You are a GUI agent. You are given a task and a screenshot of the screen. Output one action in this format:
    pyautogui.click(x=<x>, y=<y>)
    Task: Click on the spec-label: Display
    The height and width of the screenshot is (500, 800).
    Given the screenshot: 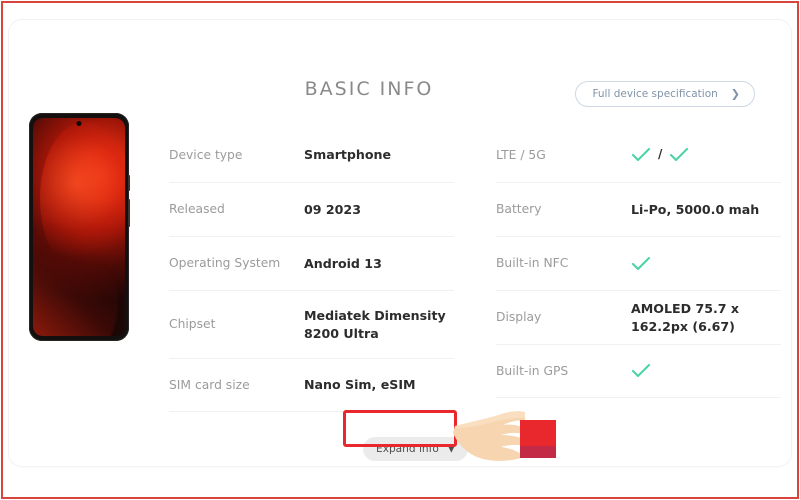 What is the action you would take?
    pyautogui.click(x=519, y=317)
    